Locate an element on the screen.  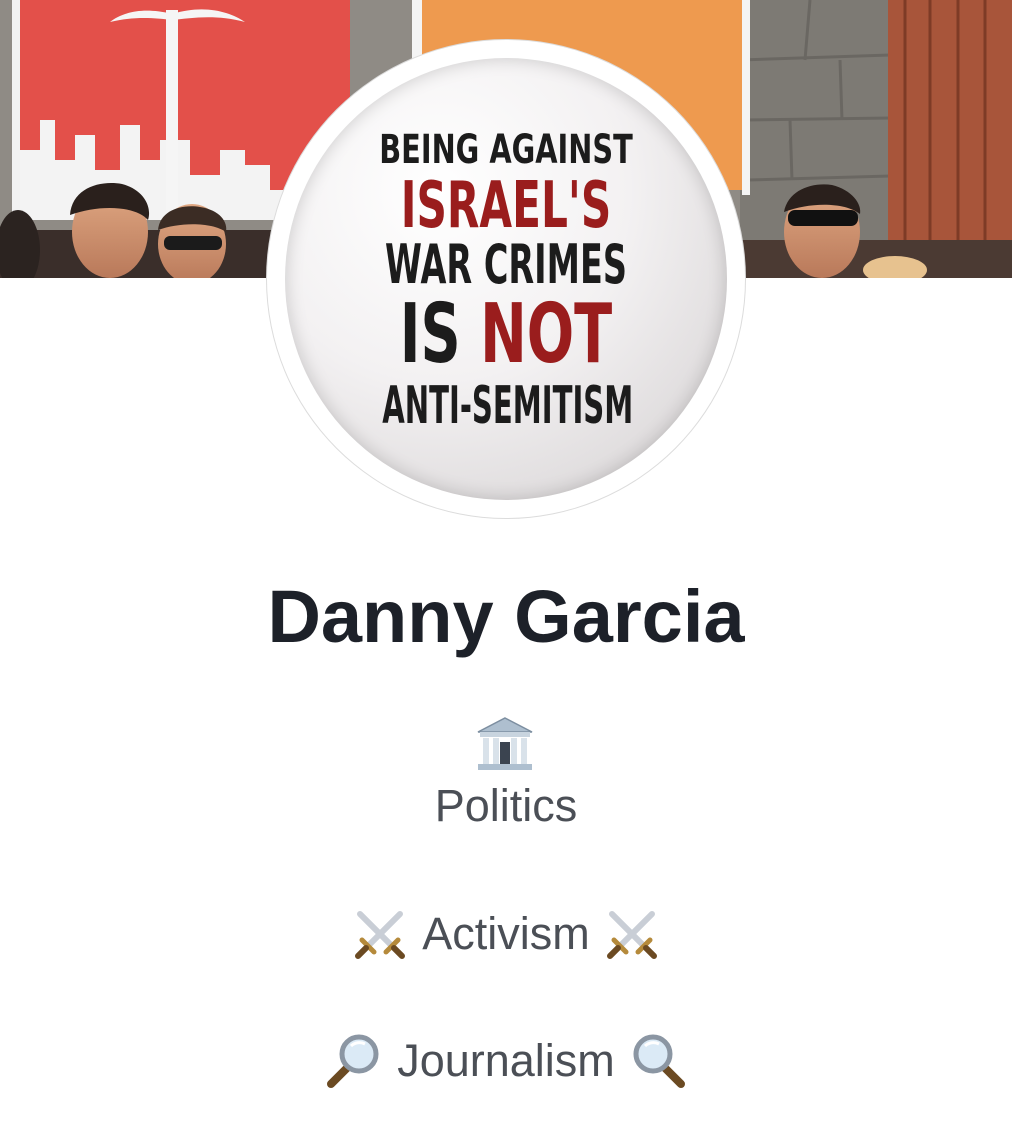
bio-journalism-row: Journalism is located at coordinates (506, 1061).